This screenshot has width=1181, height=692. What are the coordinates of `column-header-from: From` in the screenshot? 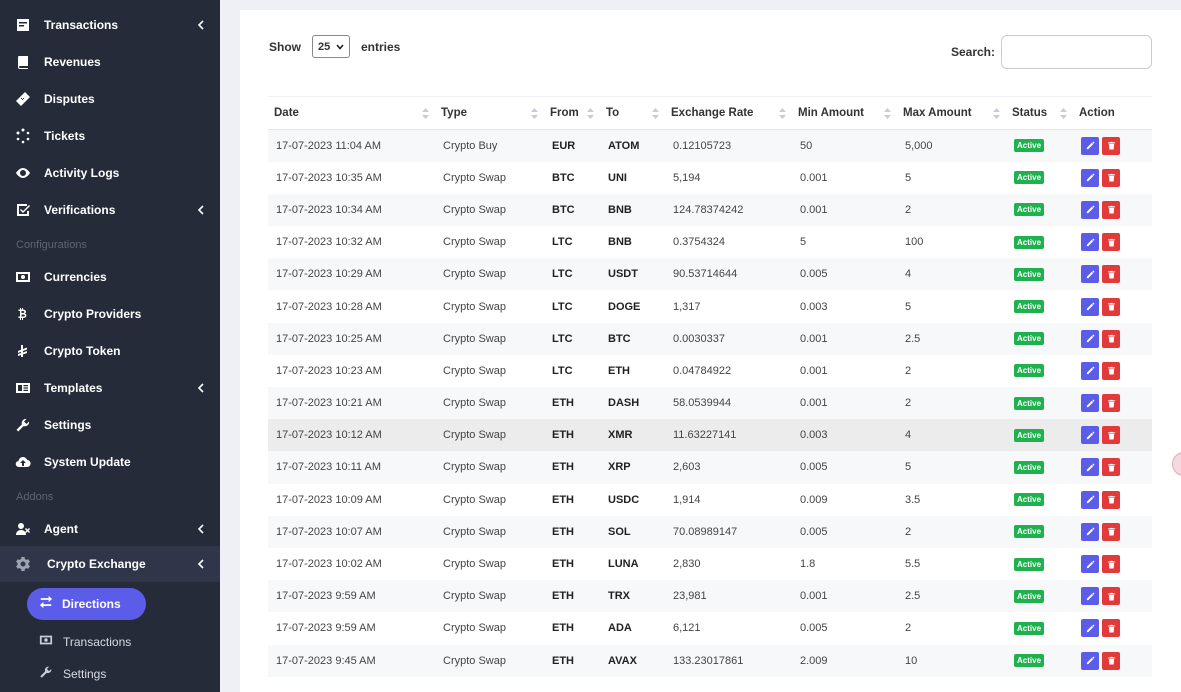 It's located at (572, 113).